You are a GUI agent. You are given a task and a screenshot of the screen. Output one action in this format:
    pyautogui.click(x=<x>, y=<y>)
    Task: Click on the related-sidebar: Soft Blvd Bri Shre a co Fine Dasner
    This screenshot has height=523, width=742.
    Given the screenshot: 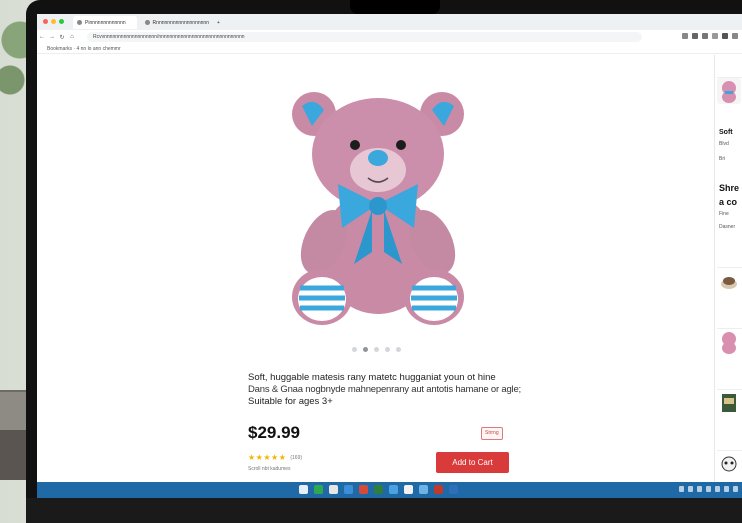 What is the action you would take?
    pyautogui.click(x=728, y=268)
    